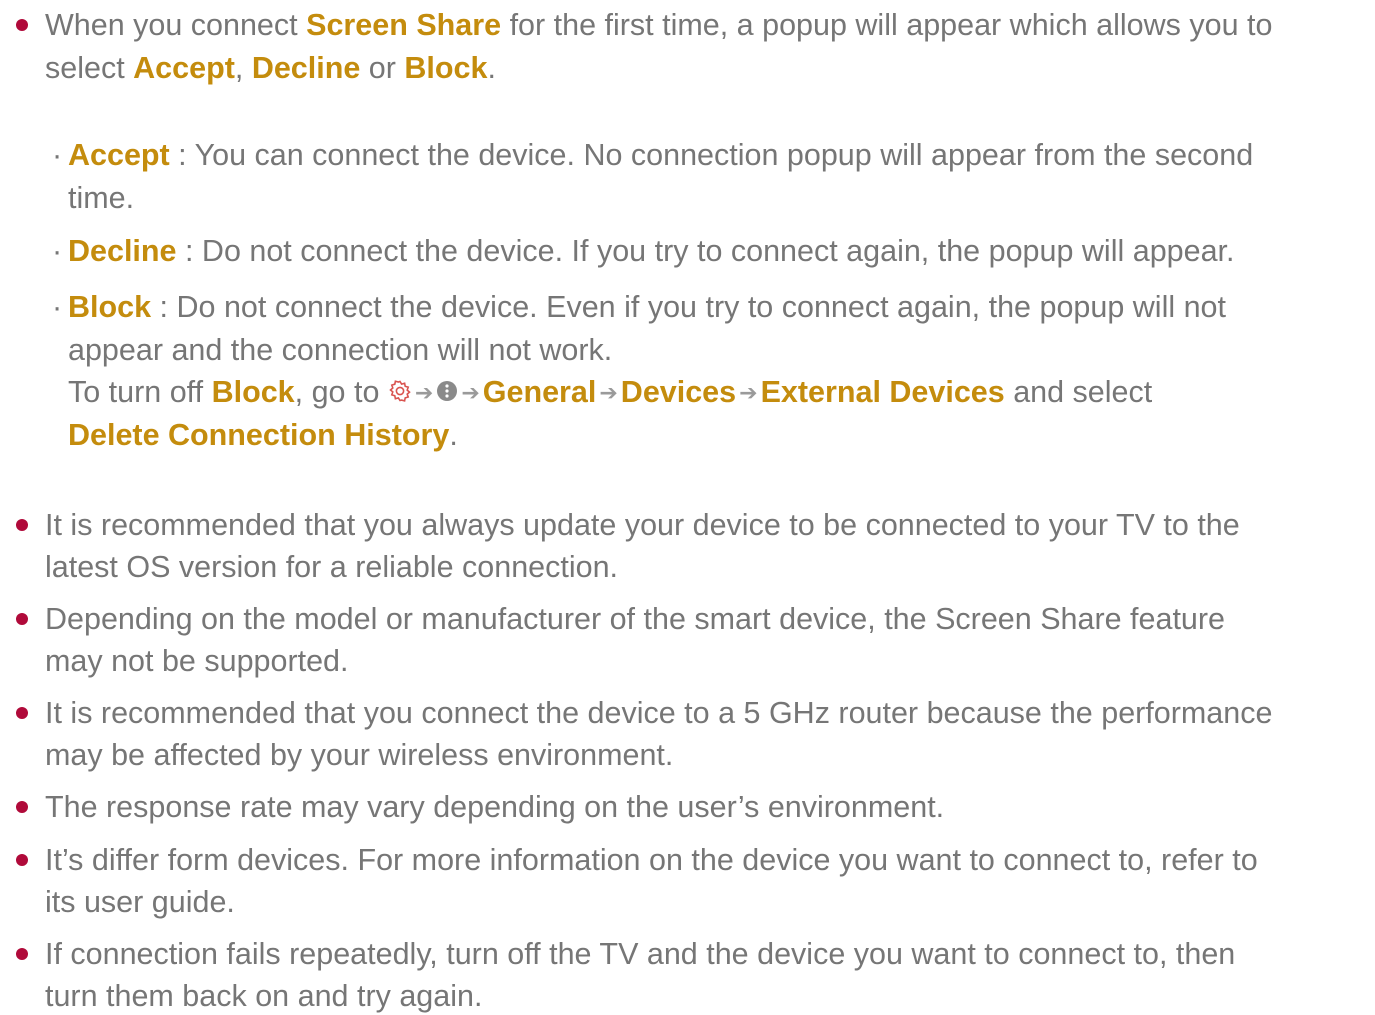 This screenshot has width=1375, height=1015. Describe the element at coordinates (253, 392) in the screenshot. I see `block-term-2: Block` at that location.